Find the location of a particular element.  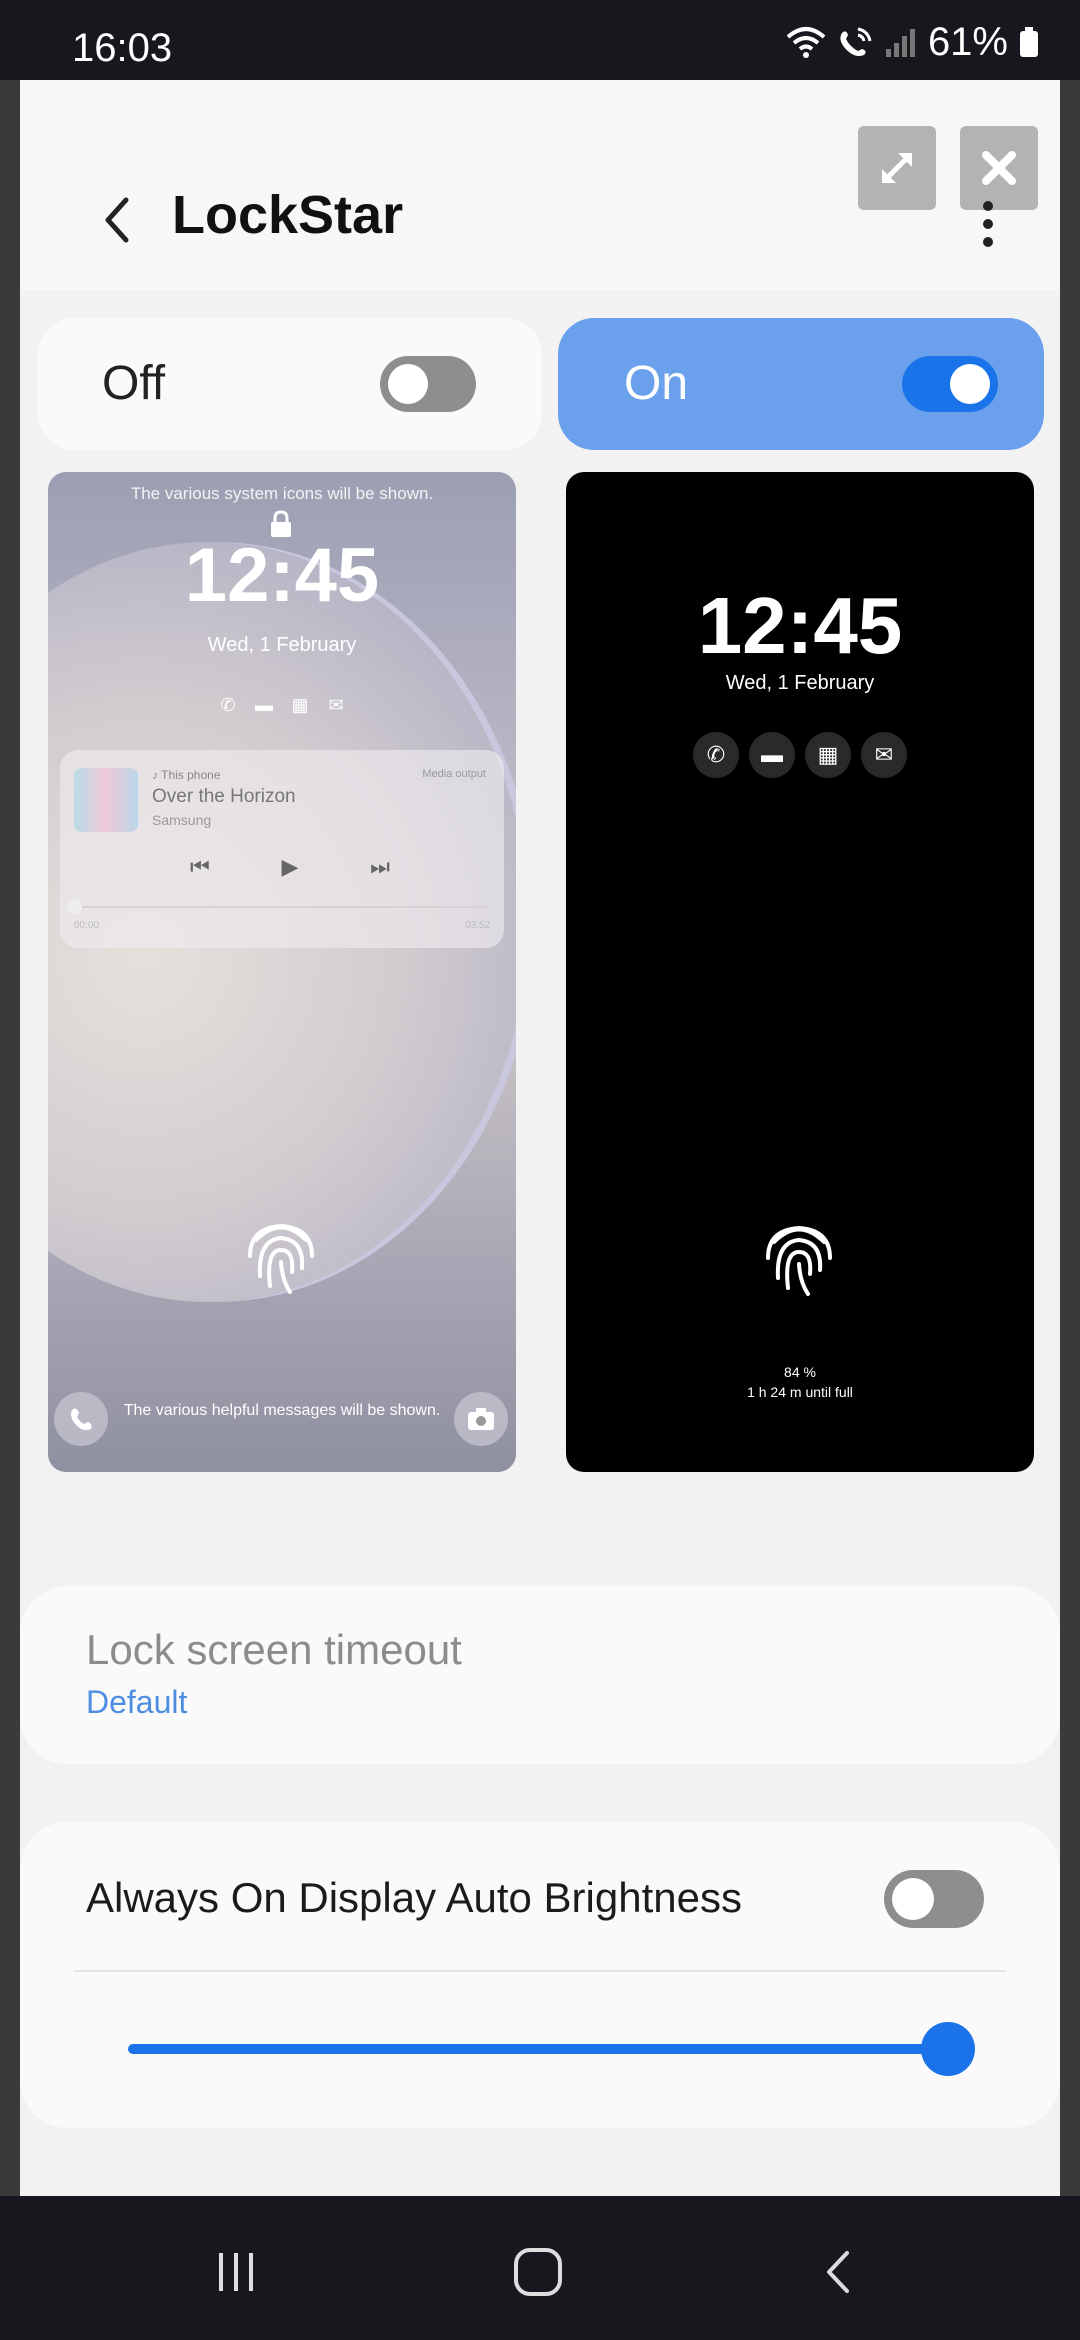

aod-brightness-card: Always On Display Auto Brightness is located at coordinates (540, 1975).